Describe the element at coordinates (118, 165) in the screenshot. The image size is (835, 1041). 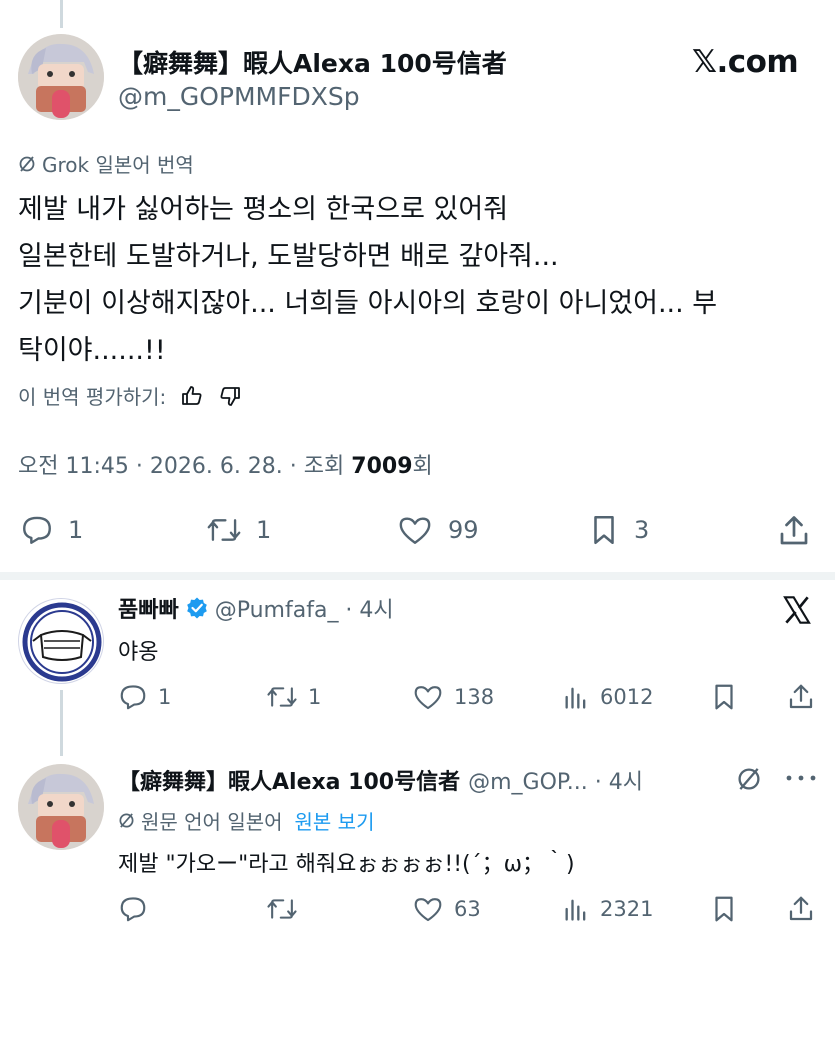
I see `grok-label-text: Grok 일본어 번역` at that location.